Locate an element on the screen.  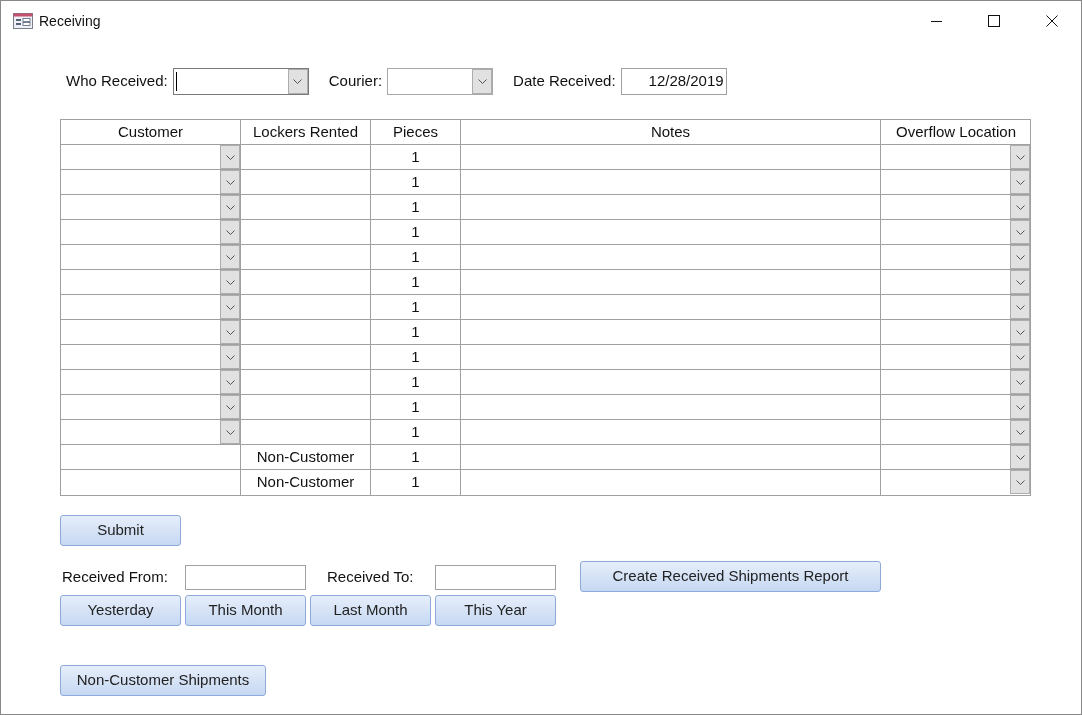
submit-button: Submit is located at coordinates (120, 530).